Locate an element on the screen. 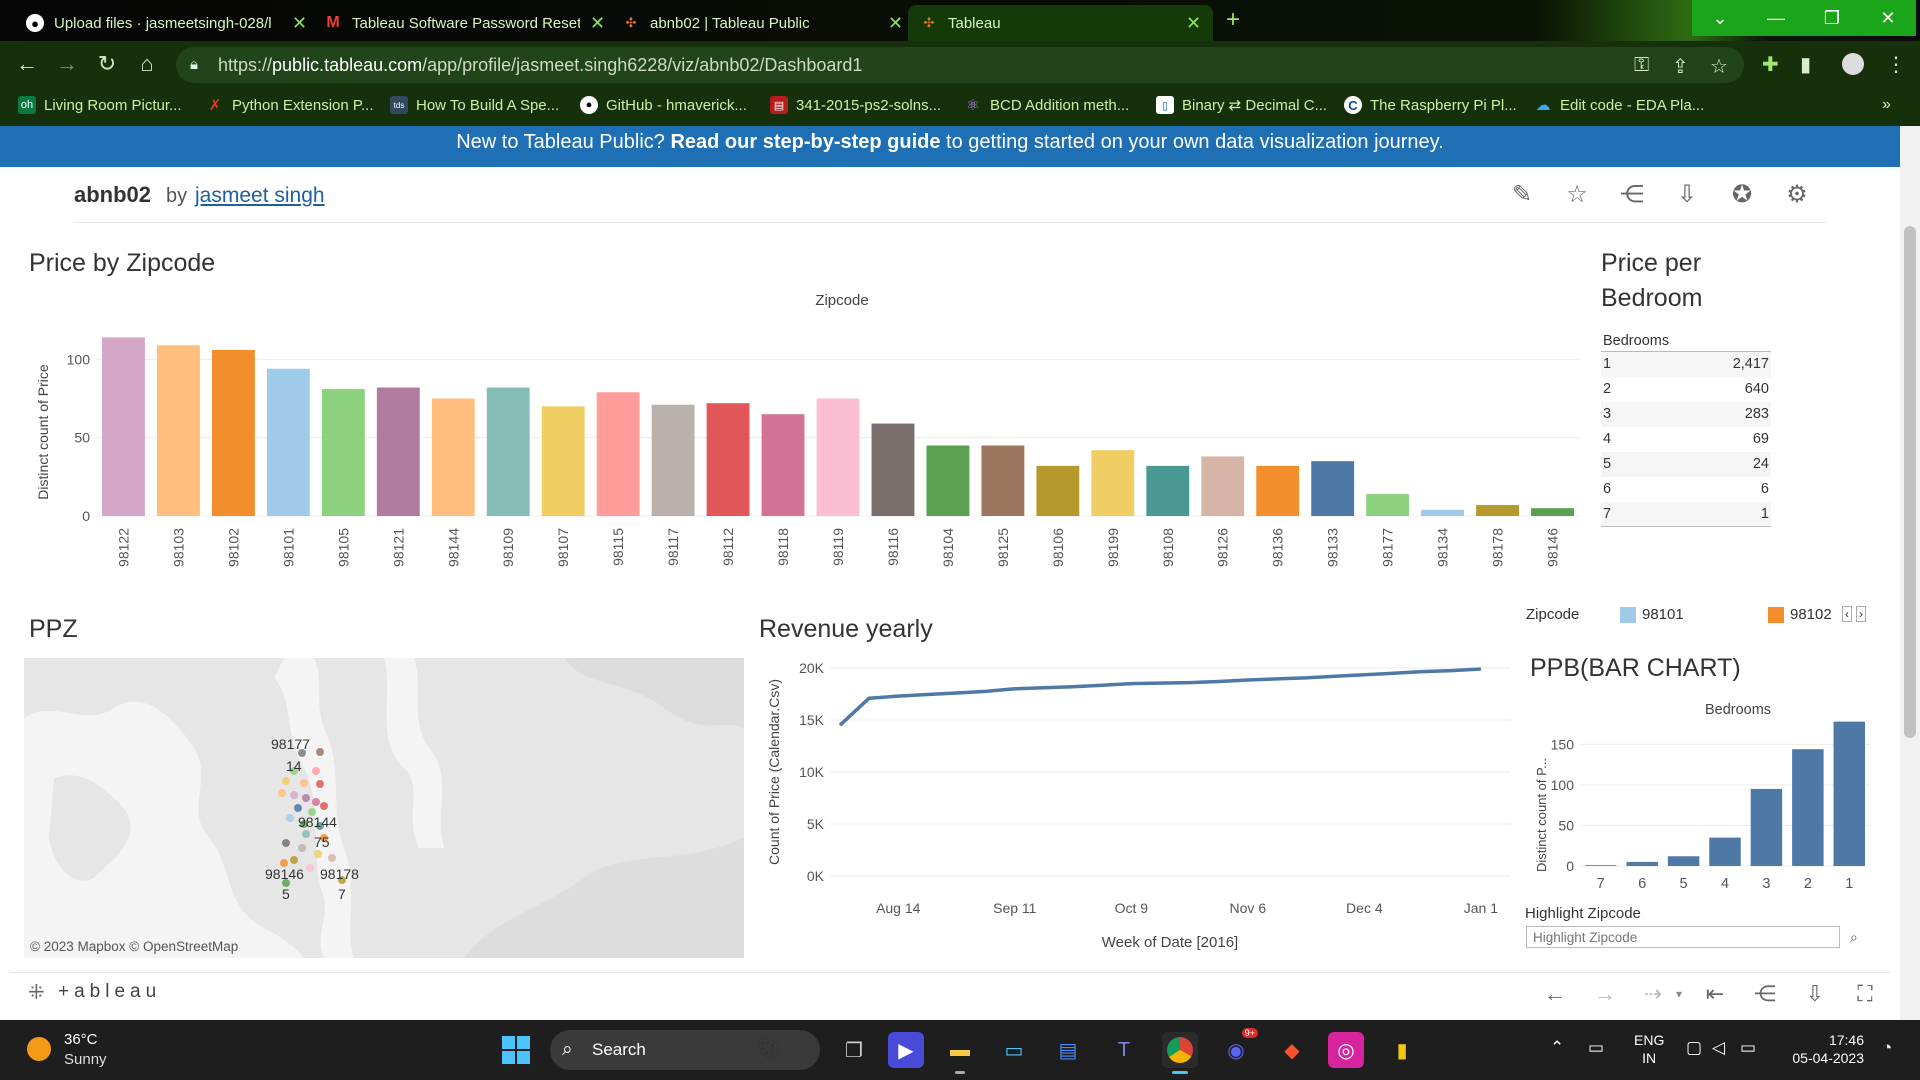 The width and height of the screenshot is (1920, 1080). weather-temperature: 36°C is located at coordinates (81, 1039).